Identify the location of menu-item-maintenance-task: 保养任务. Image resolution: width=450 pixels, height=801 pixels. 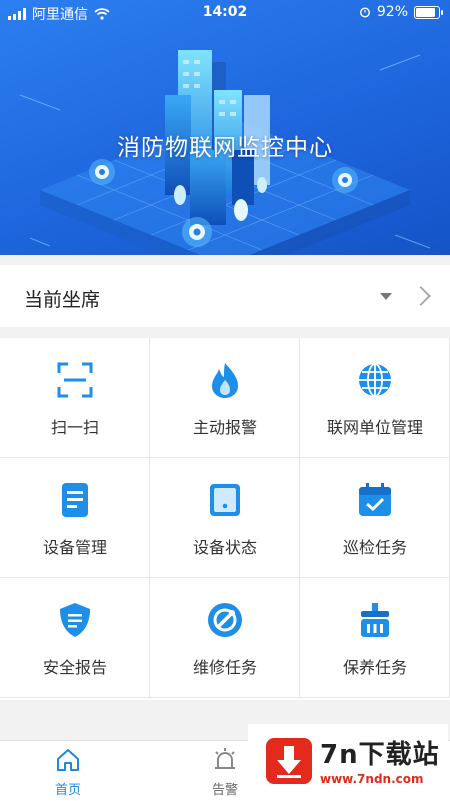
(375, 638).